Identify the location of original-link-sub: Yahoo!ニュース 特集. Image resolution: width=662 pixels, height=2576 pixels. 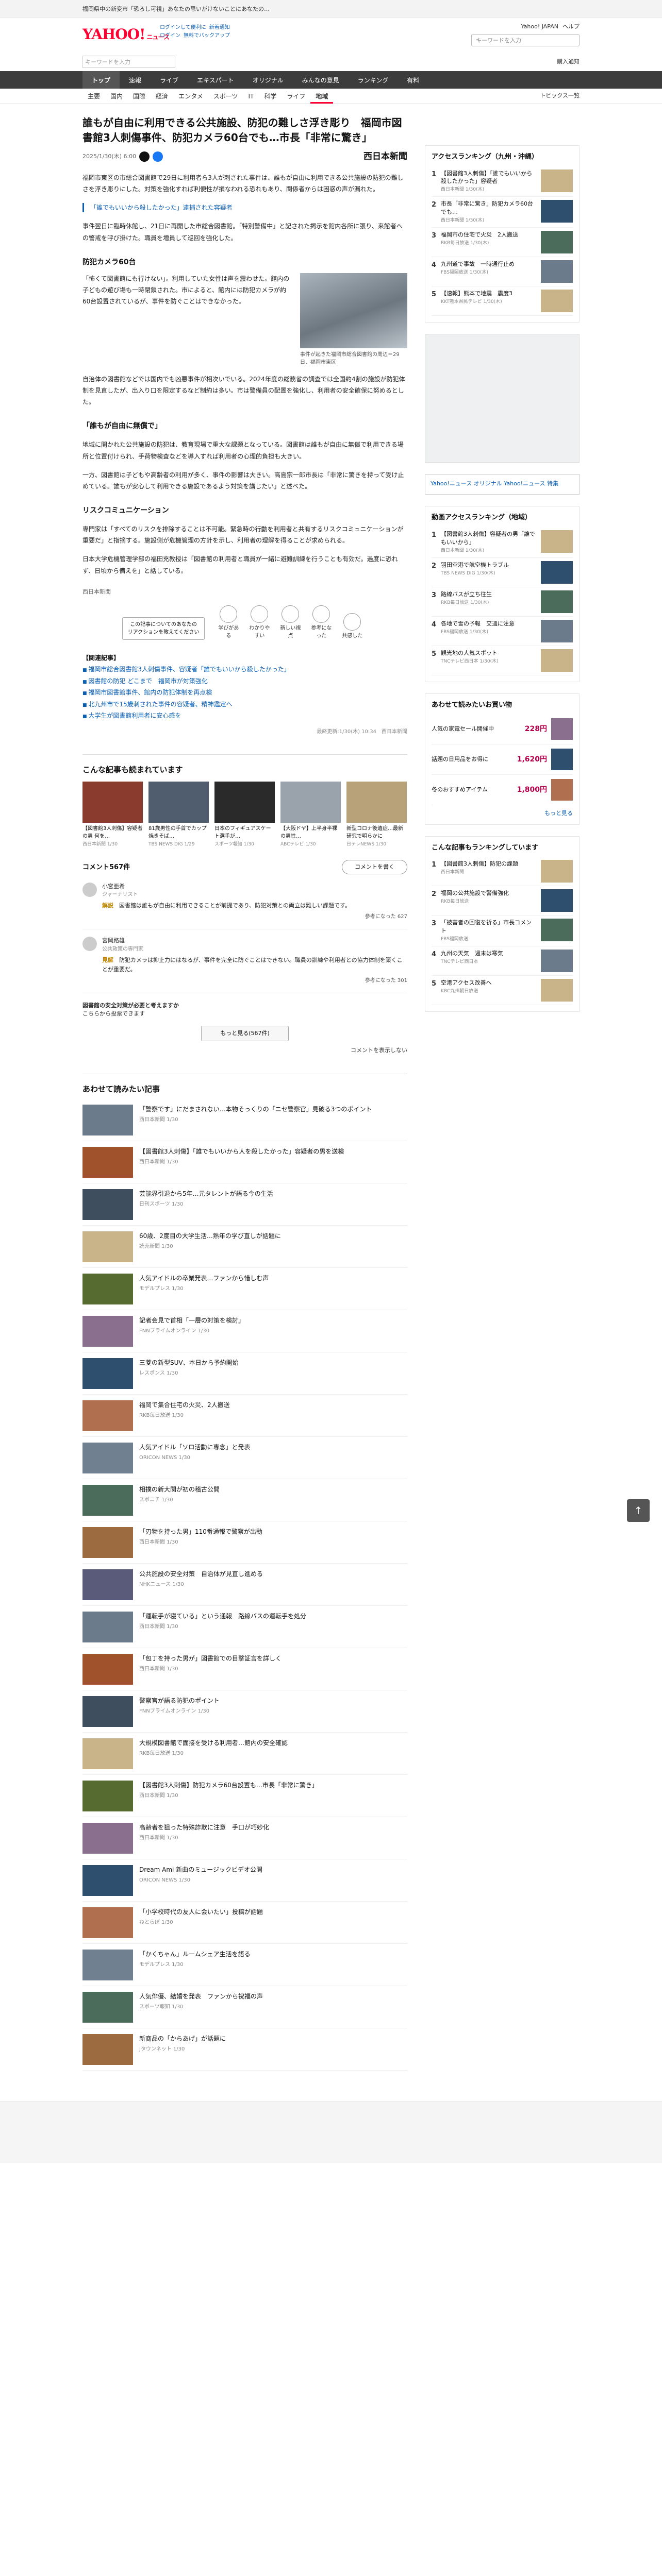
(531, 483).